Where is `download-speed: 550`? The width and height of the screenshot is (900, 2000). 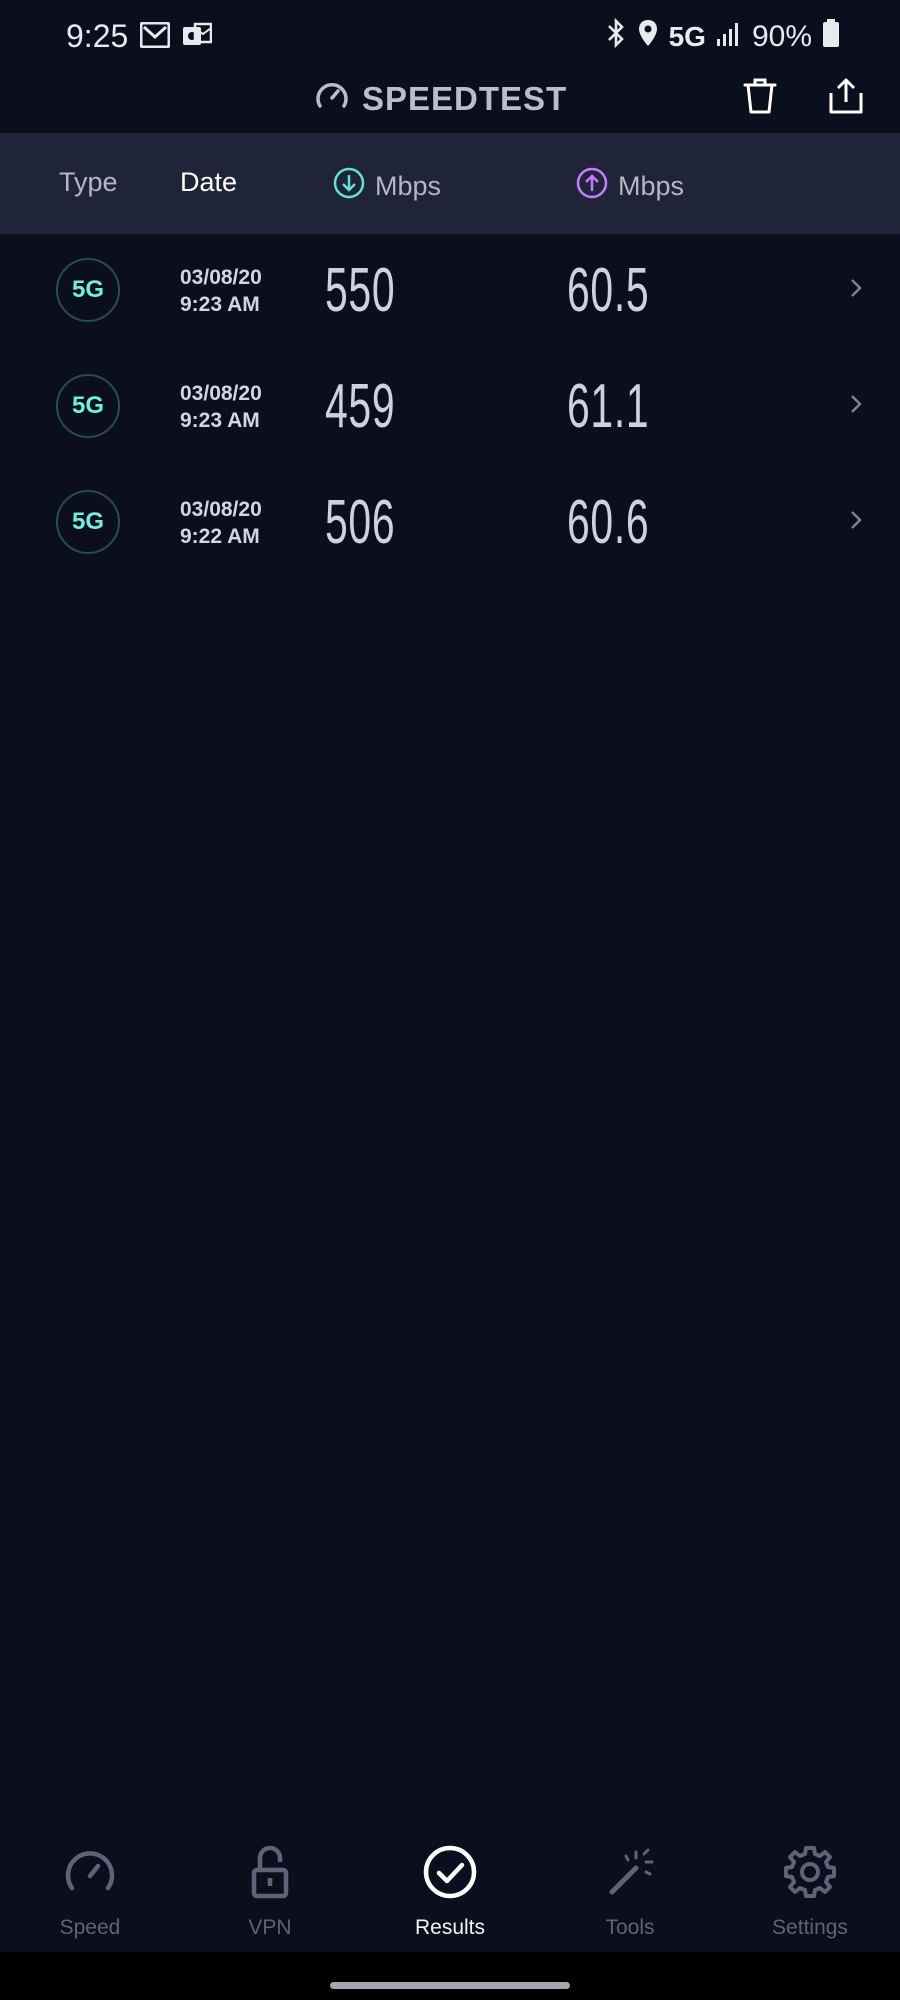 download-speed: 550 is located at coordinates (360, 290).